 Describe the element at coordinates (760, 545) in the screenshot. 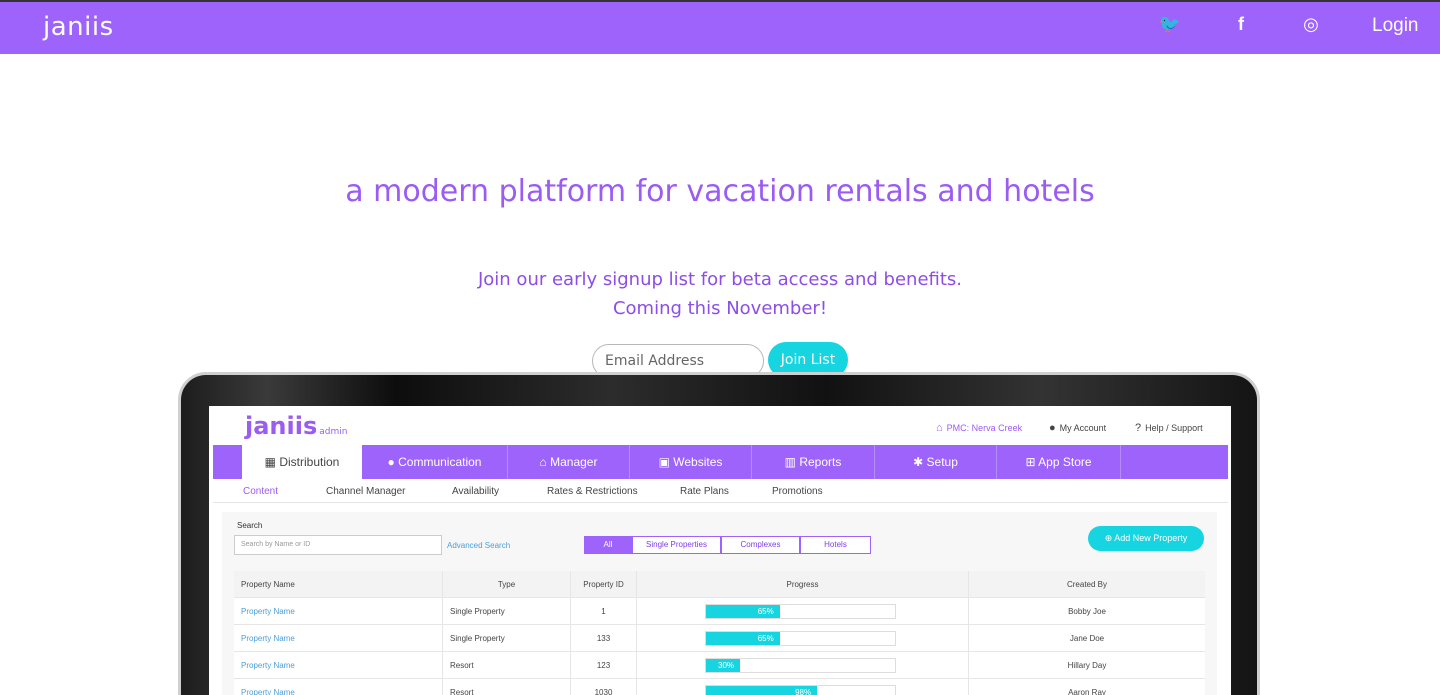

I see `filter-complexes: Complexes` at that location.